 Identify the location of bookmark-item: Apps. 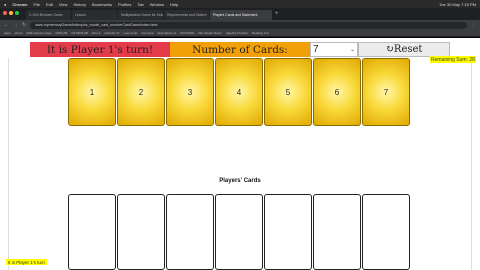
(7, 33).